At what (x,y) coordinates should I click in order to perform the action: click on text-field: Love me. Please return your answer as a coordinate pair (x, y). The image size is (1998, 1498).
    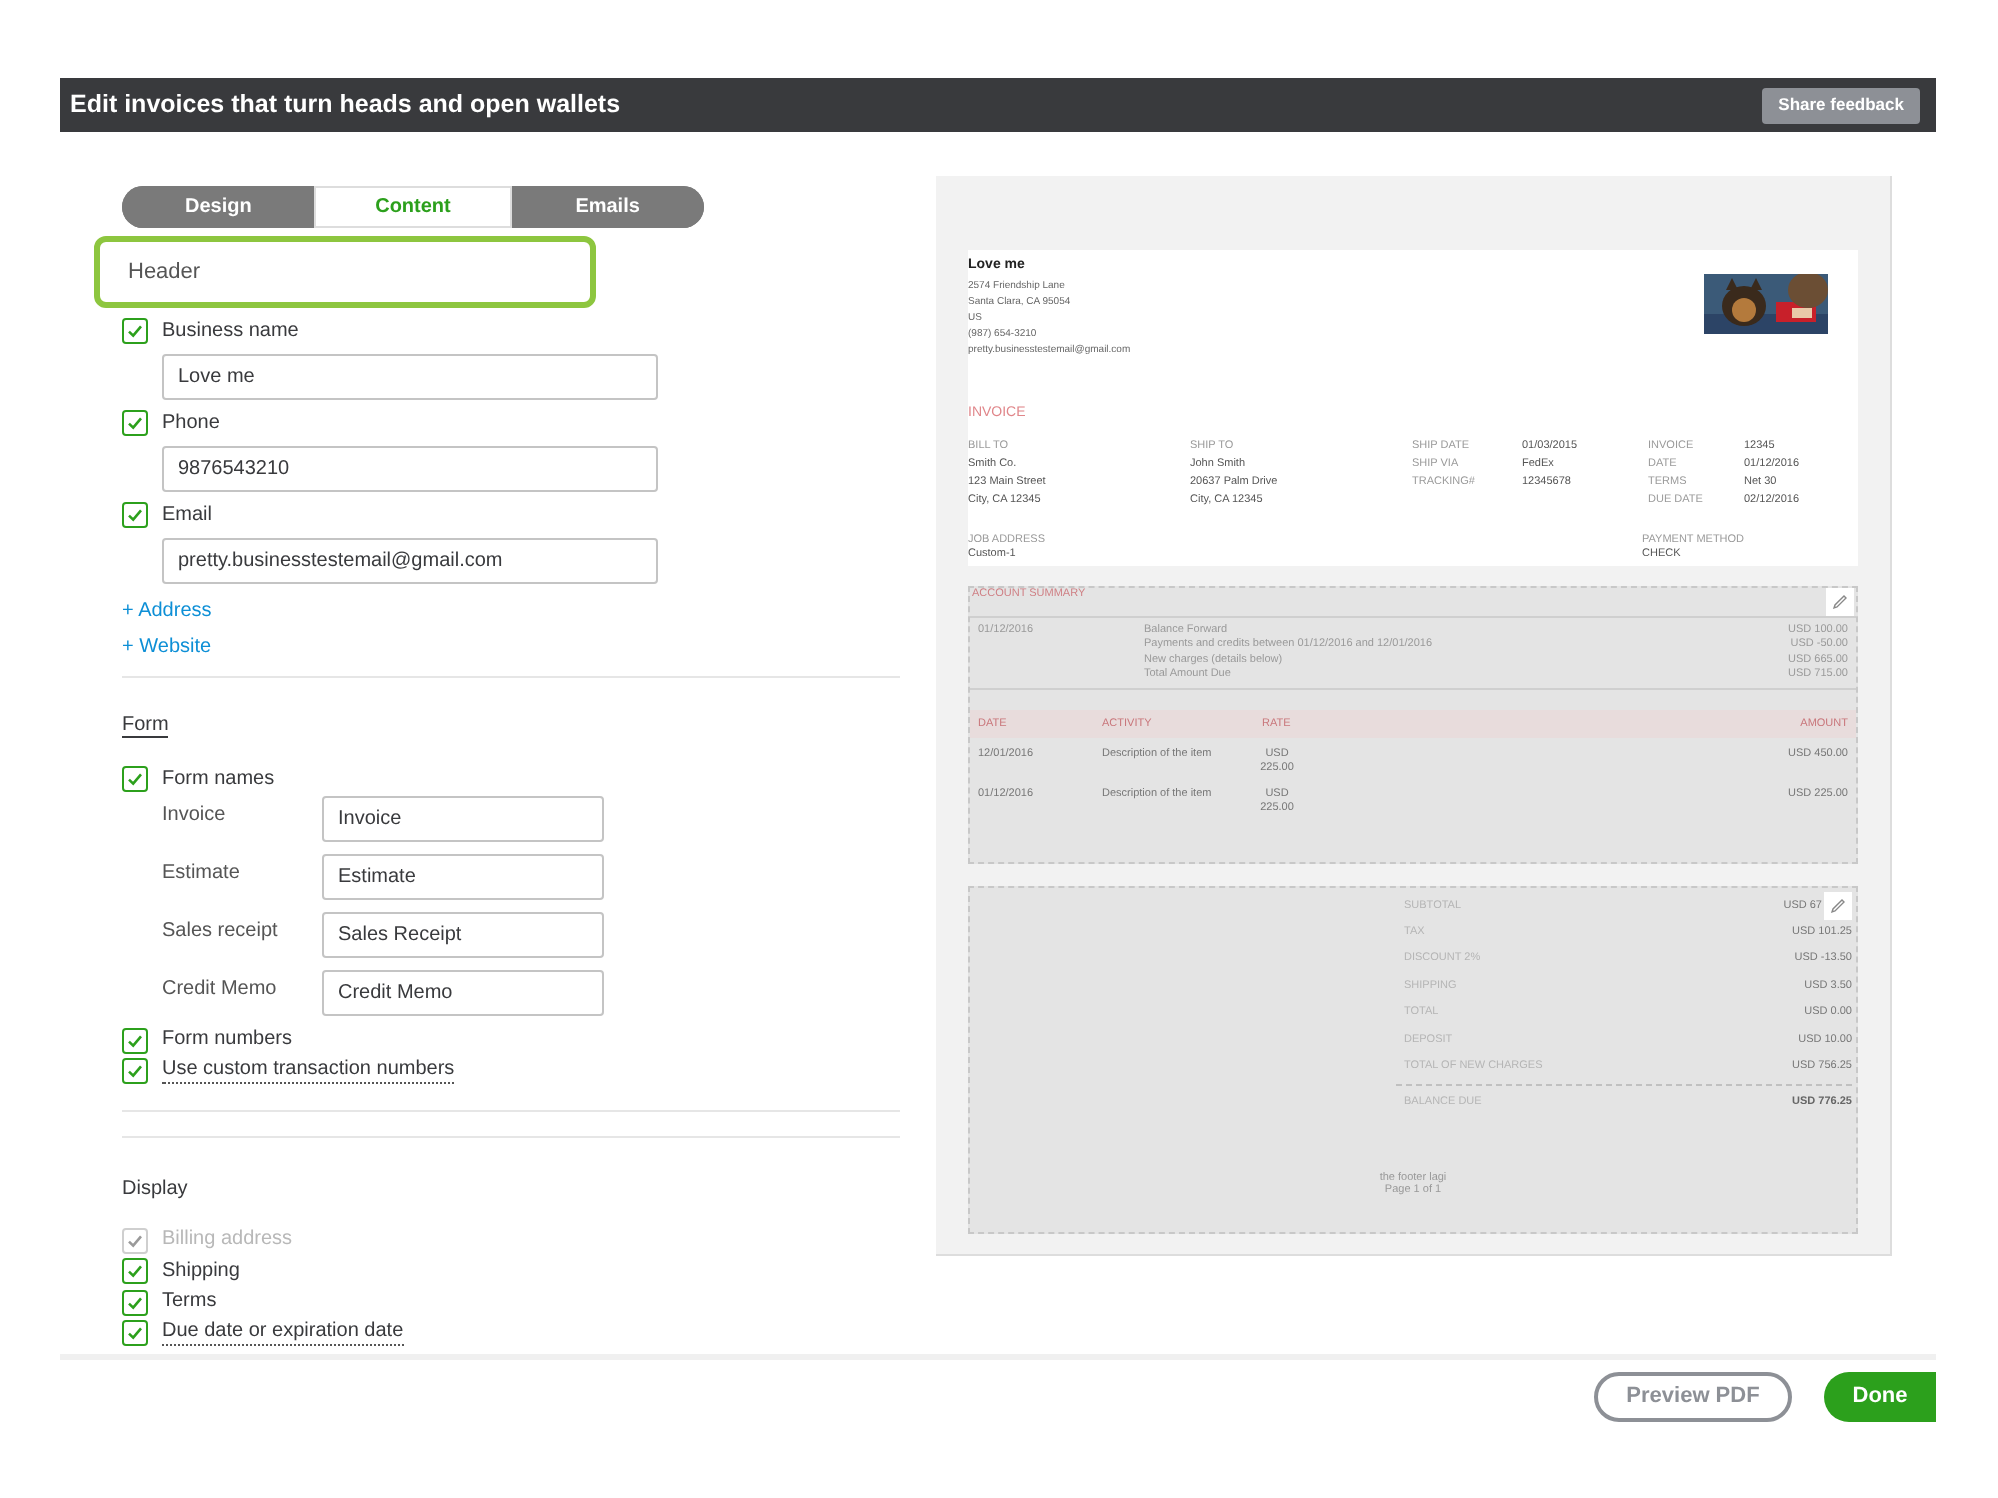
    Looking at the image, I should click on (410, 377).